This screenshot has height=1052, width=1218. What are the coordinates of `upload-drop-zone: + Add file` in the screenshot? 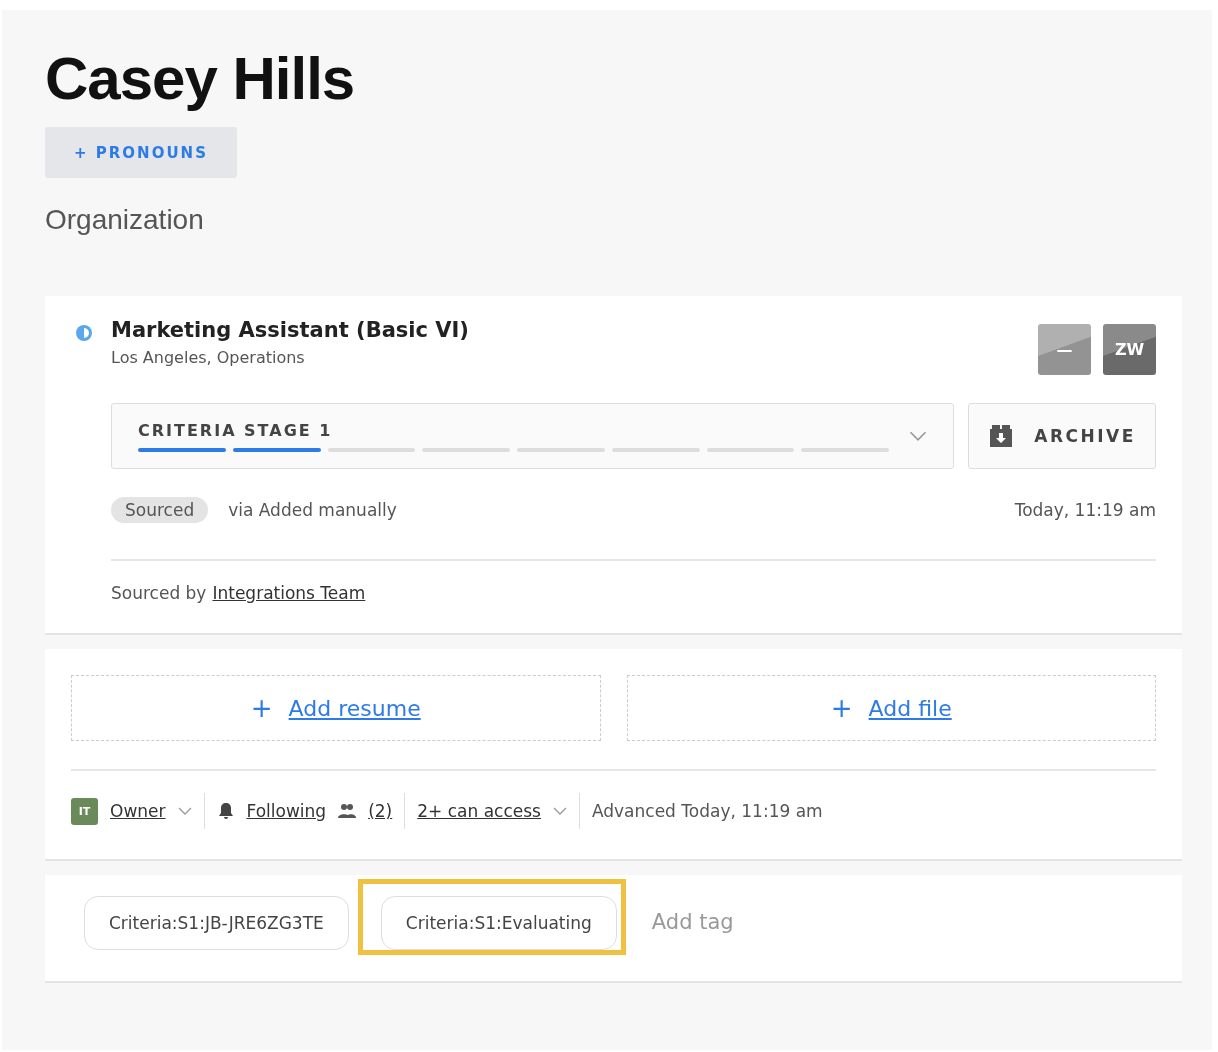 It's located at (891, 708).